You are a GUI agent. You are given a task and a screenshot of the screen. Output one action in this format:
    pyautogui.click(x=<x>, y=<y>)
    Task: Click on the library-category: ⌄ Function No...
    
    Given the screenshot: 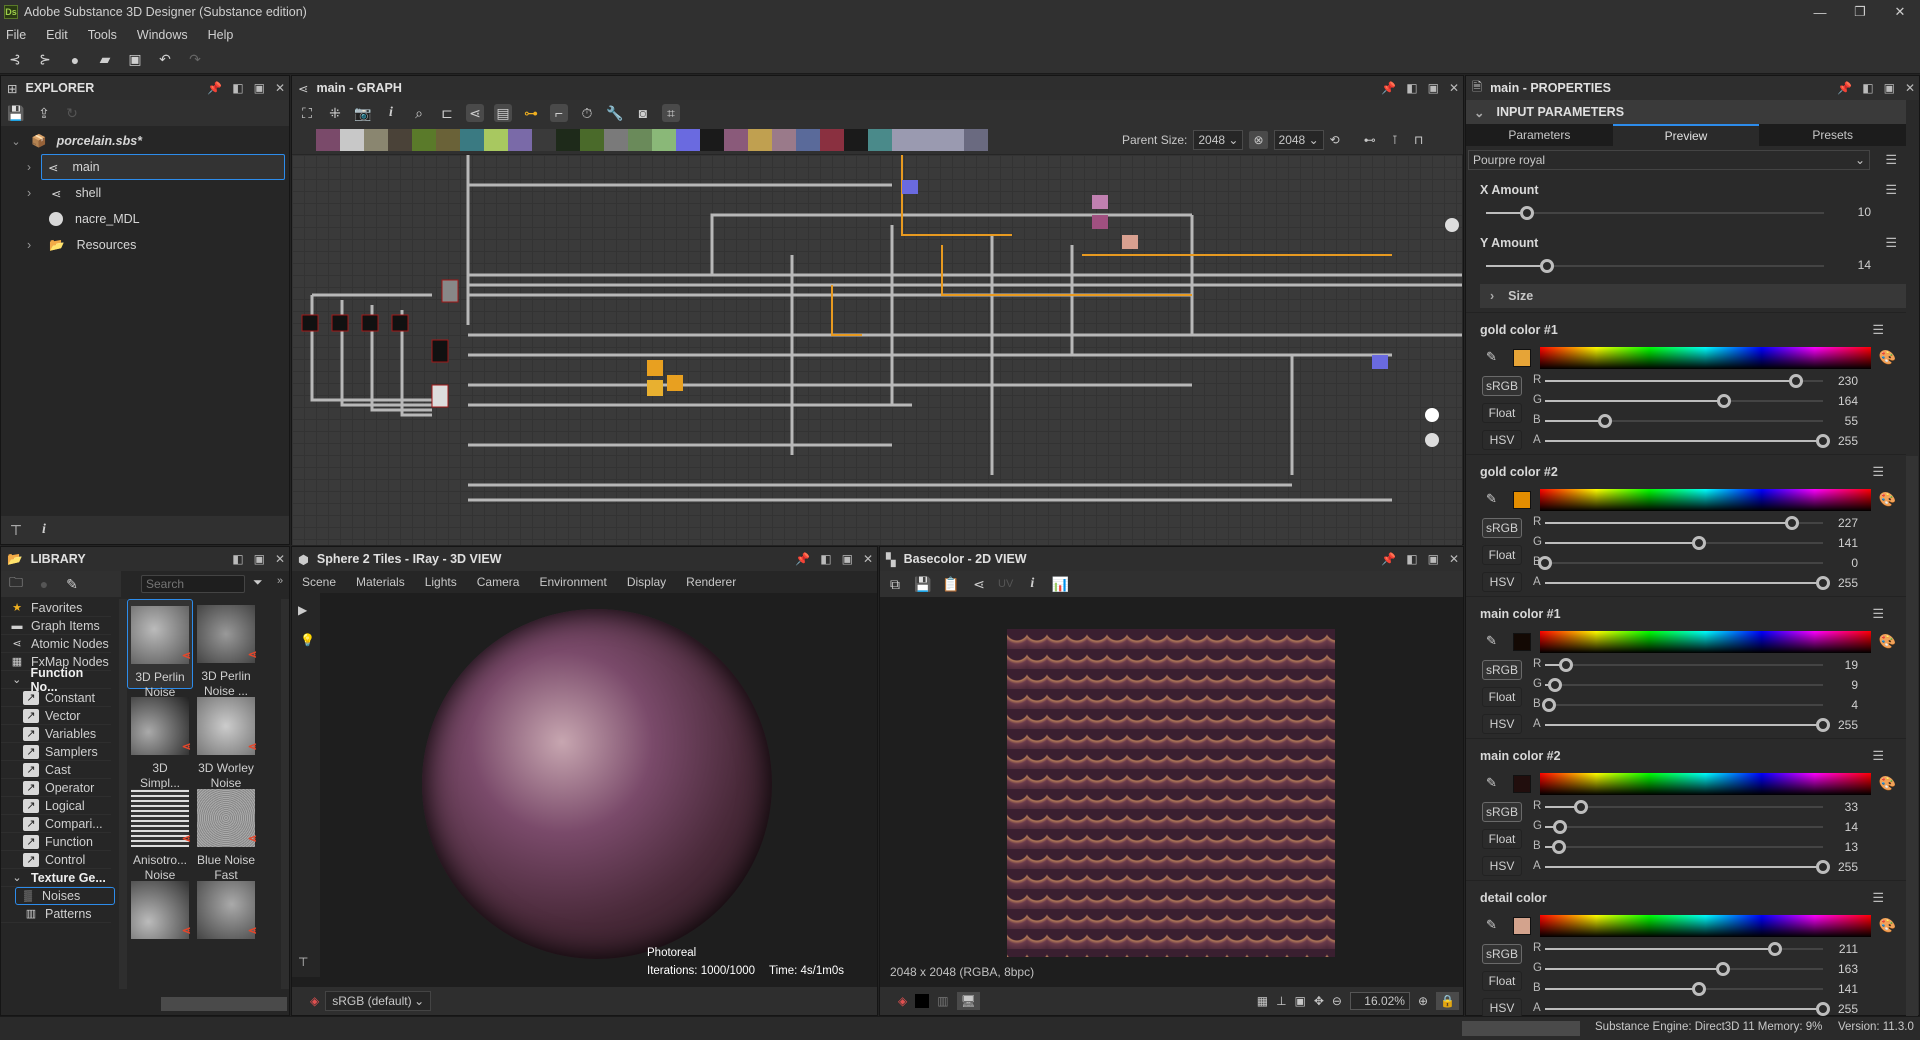 What is the action you would take?
    pyautogui.click(x=56, y=680)
    